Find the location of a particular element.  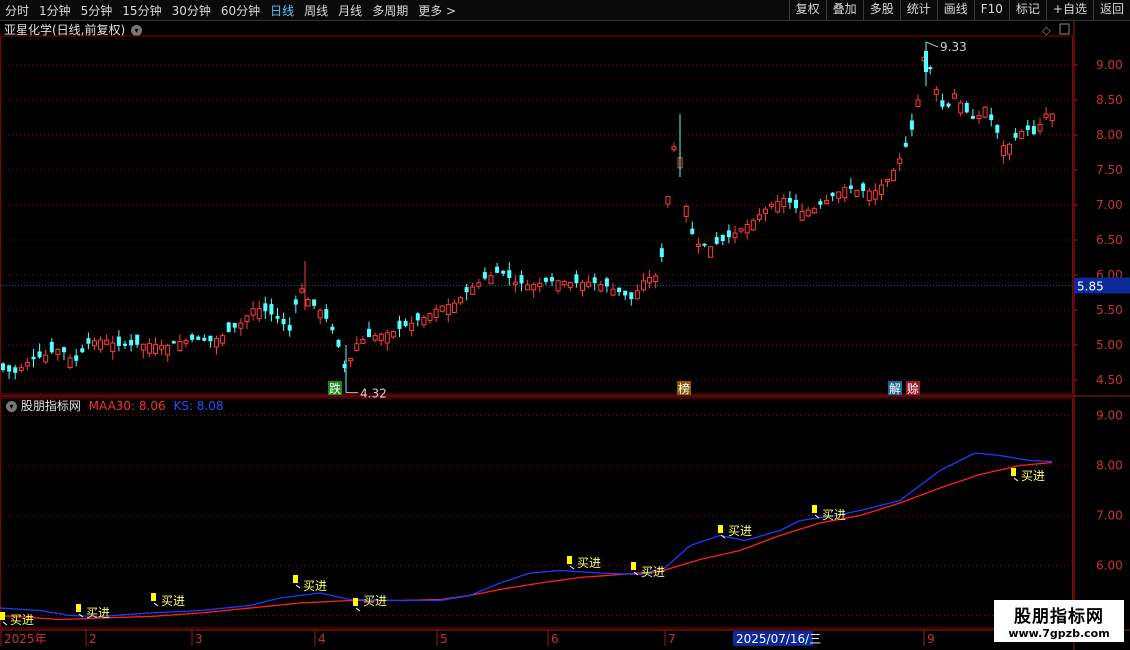

action-button-8: 返回 is located at coordinates (1111, 10).